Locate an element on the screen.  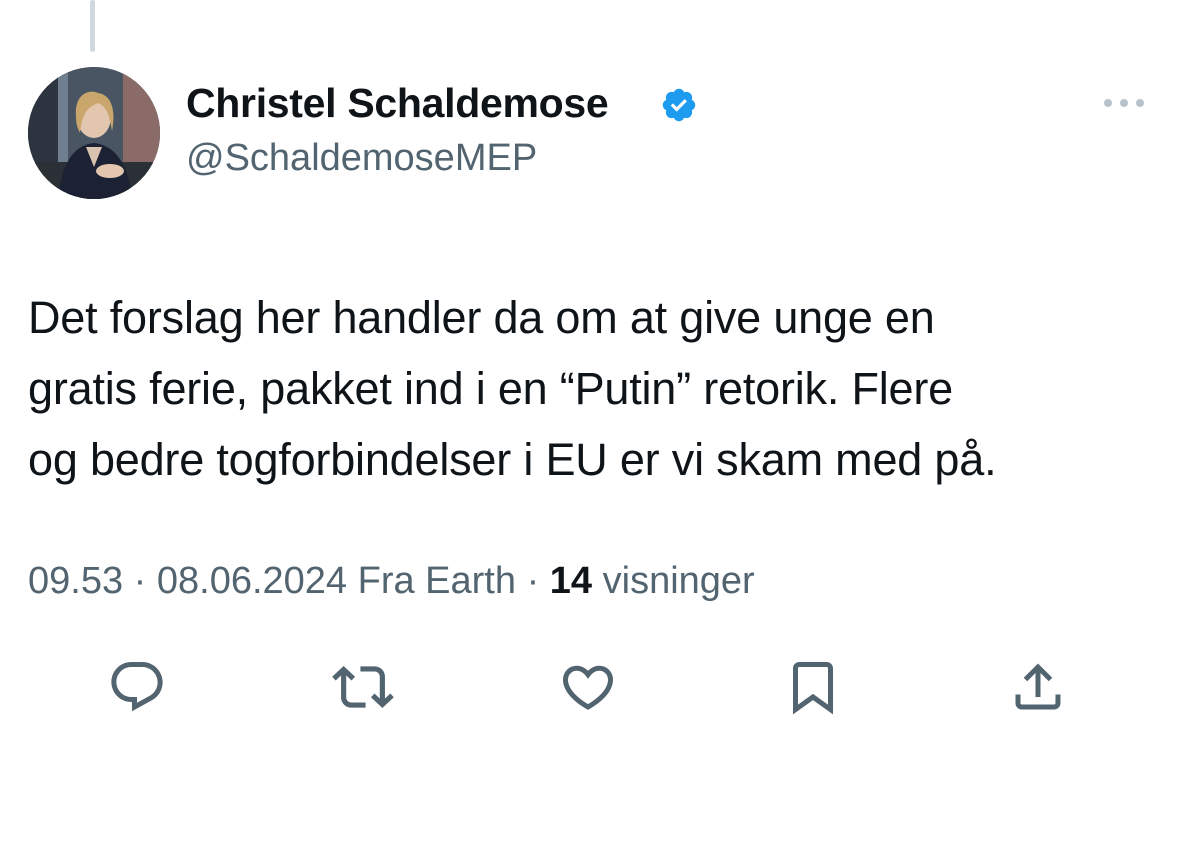
views-label: visninger is located at coordinates (673, 581).